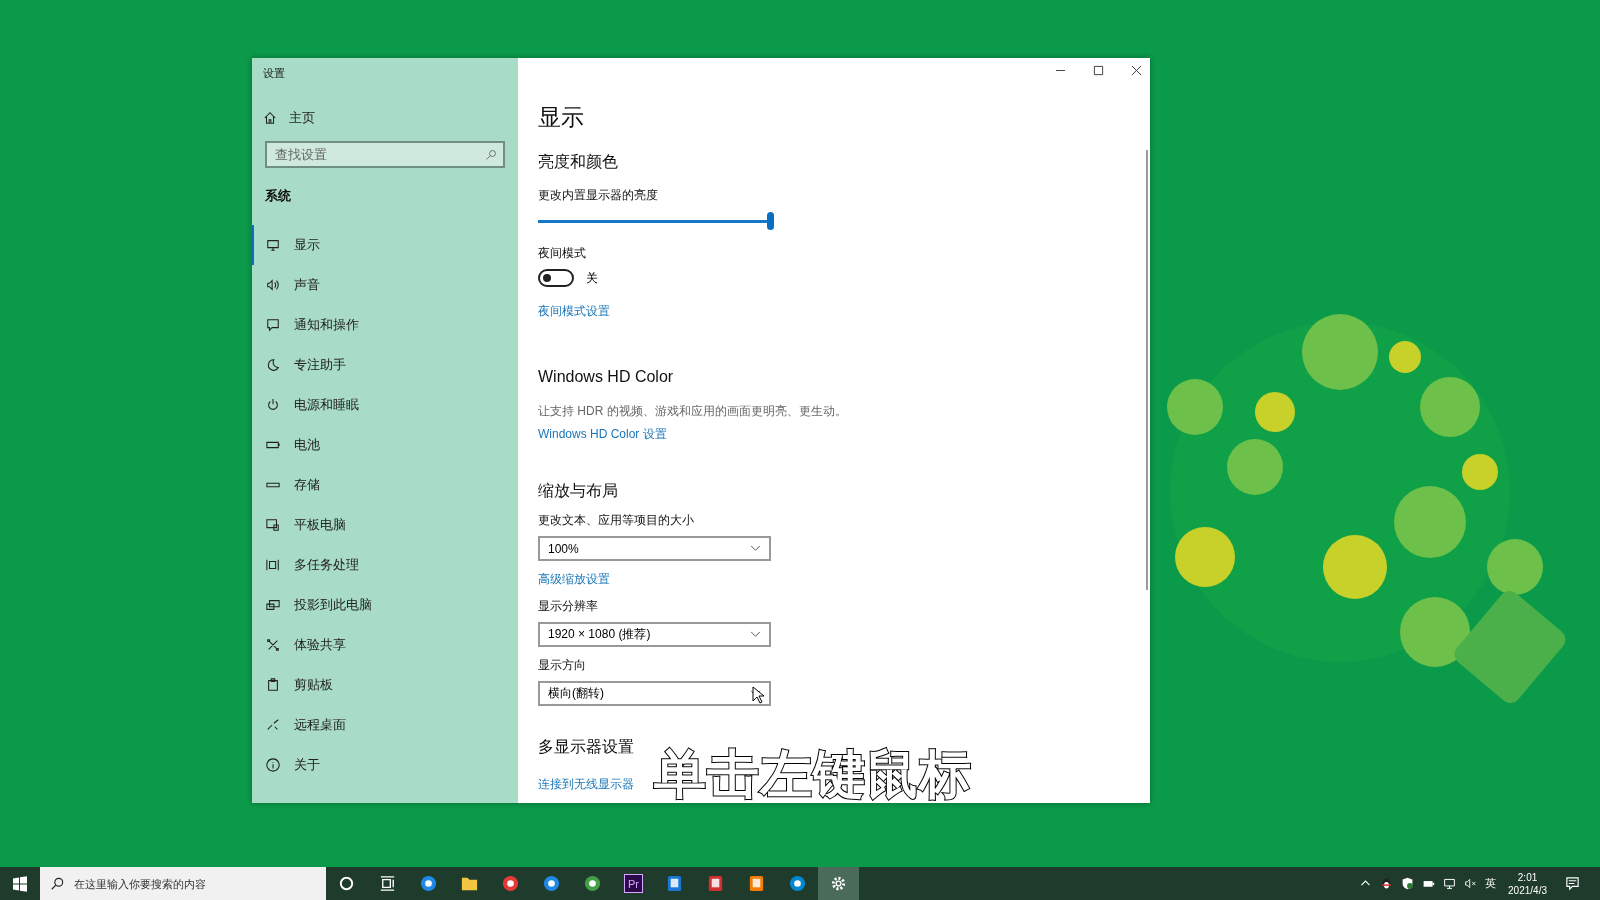  Describe the element at coordinates (273, 605) in the screenshot. I see `project-icon` at that location.